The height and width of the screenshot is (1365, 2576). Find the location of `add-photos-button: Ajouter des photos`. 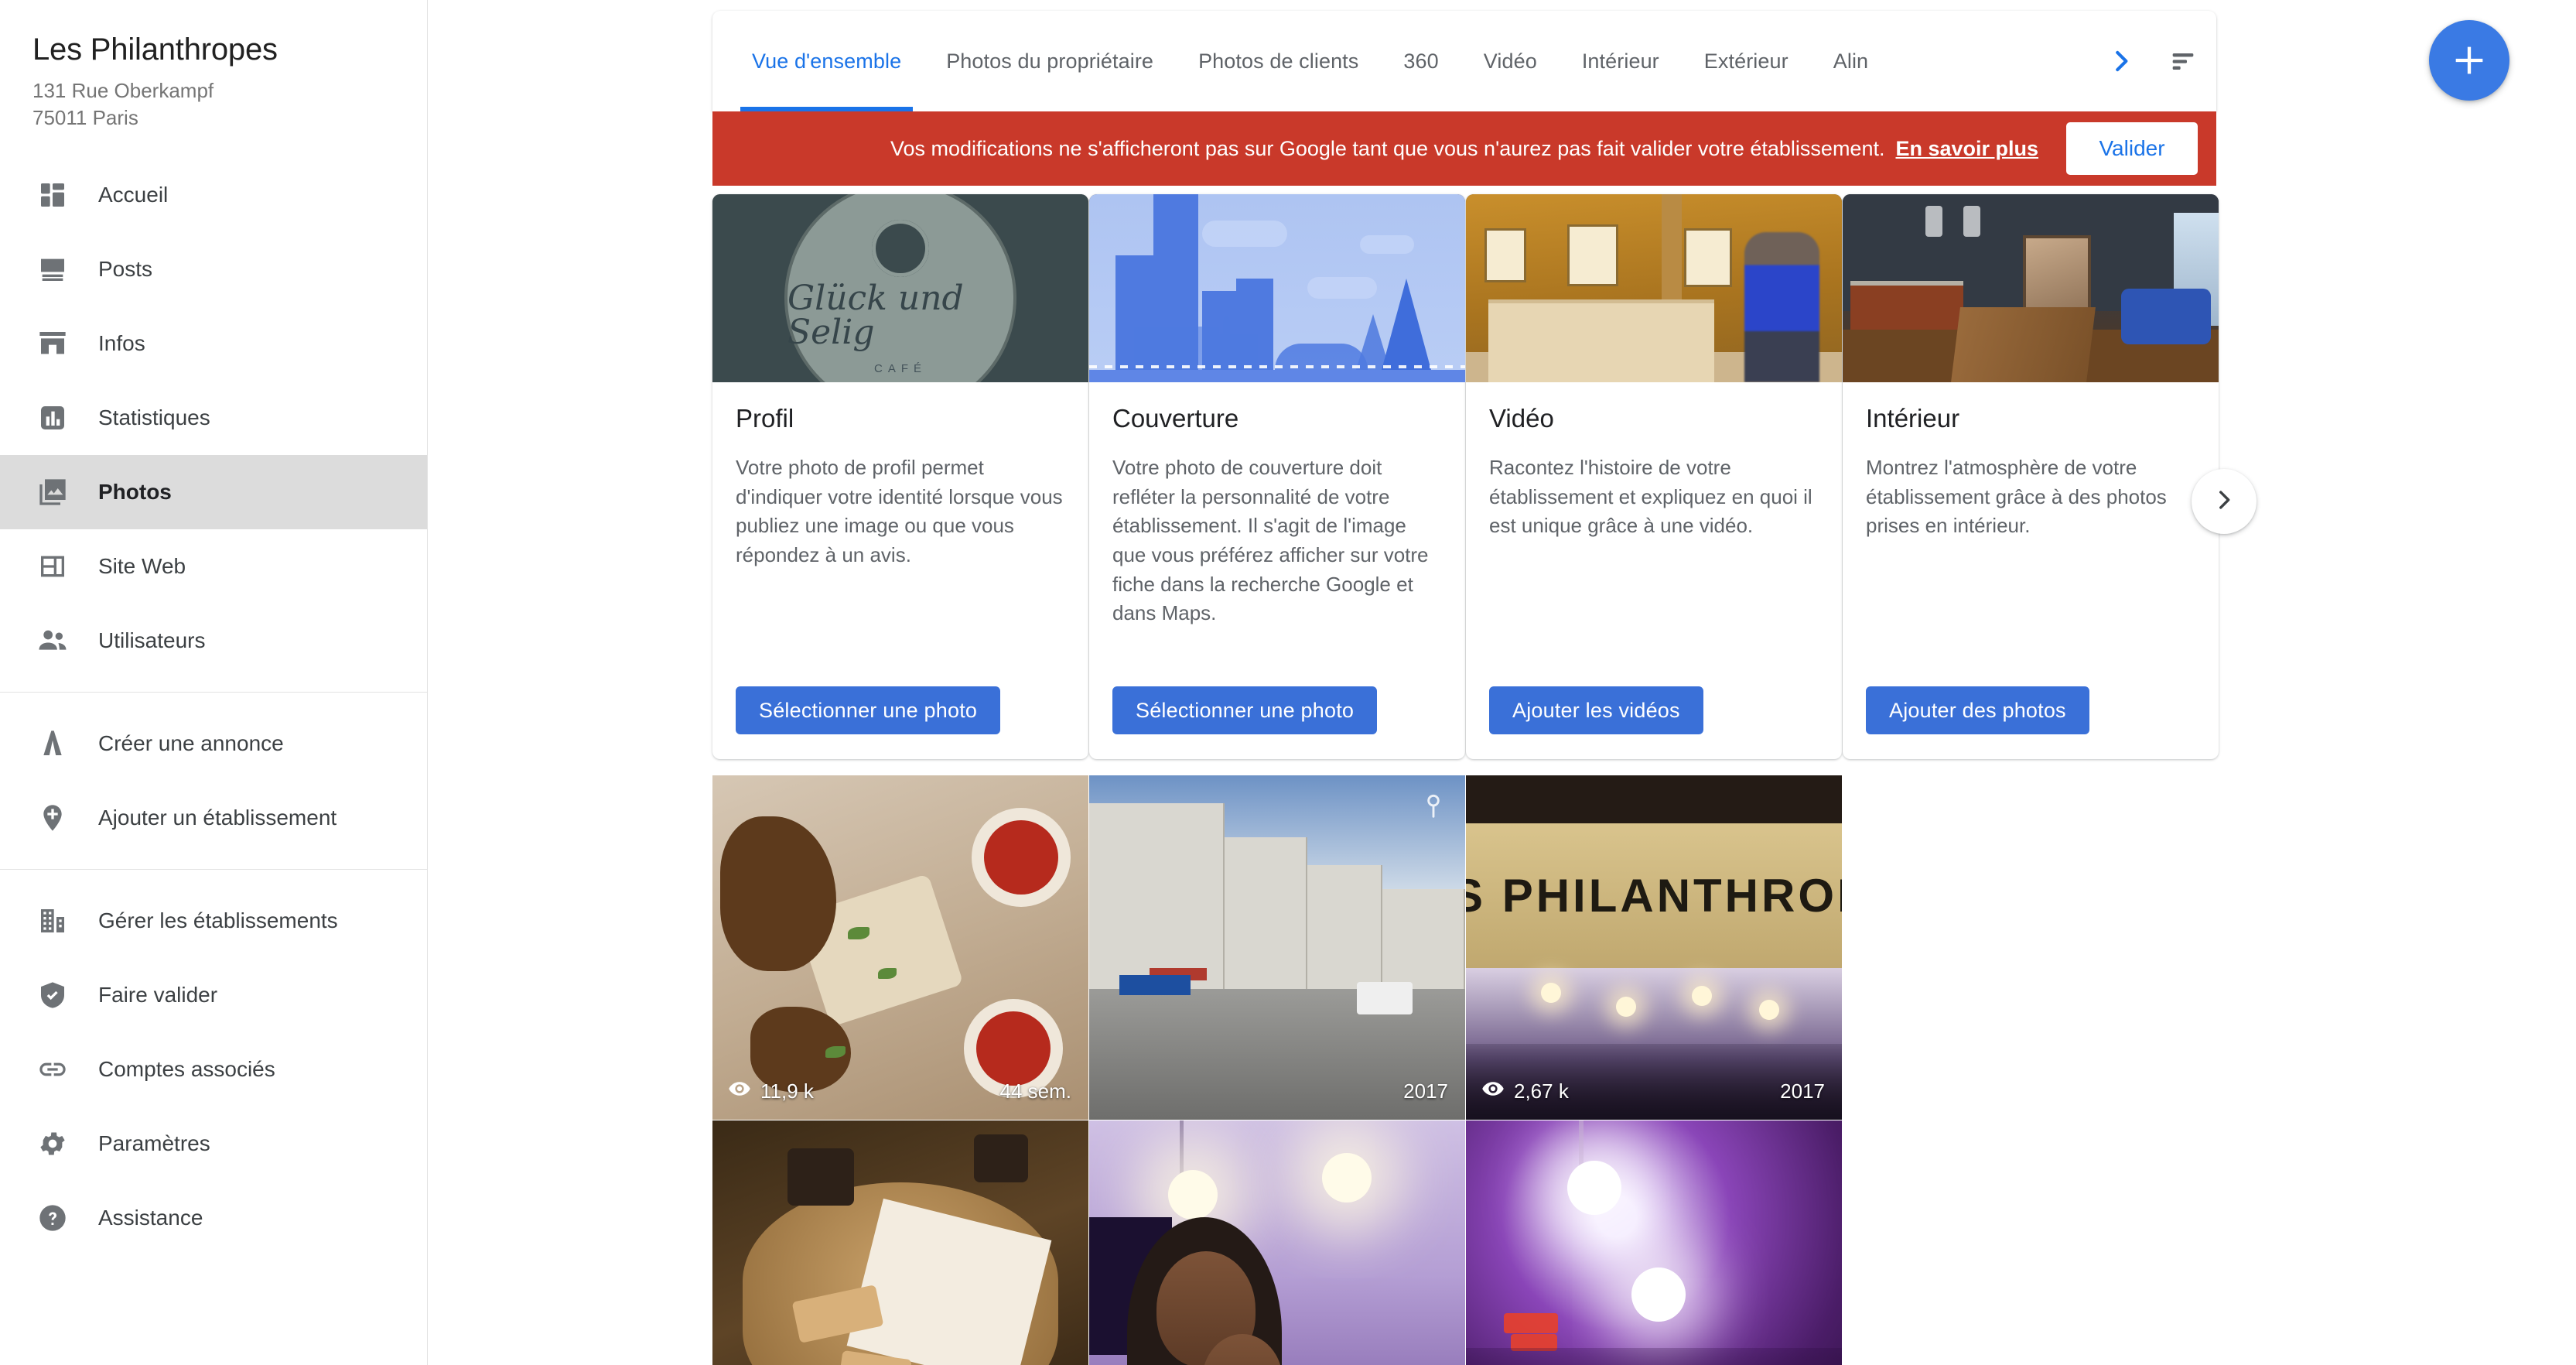

add-photos-button: Ajouter des photos is located at coordinates (1977, 710).